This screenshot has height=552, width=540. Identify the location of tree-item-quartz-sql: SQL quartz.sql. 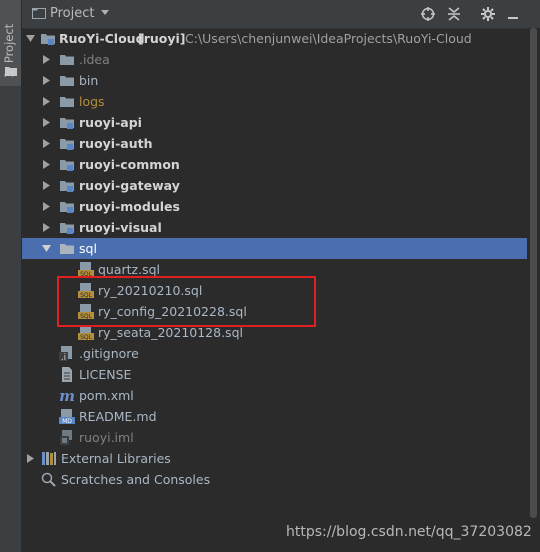
(274, 269).